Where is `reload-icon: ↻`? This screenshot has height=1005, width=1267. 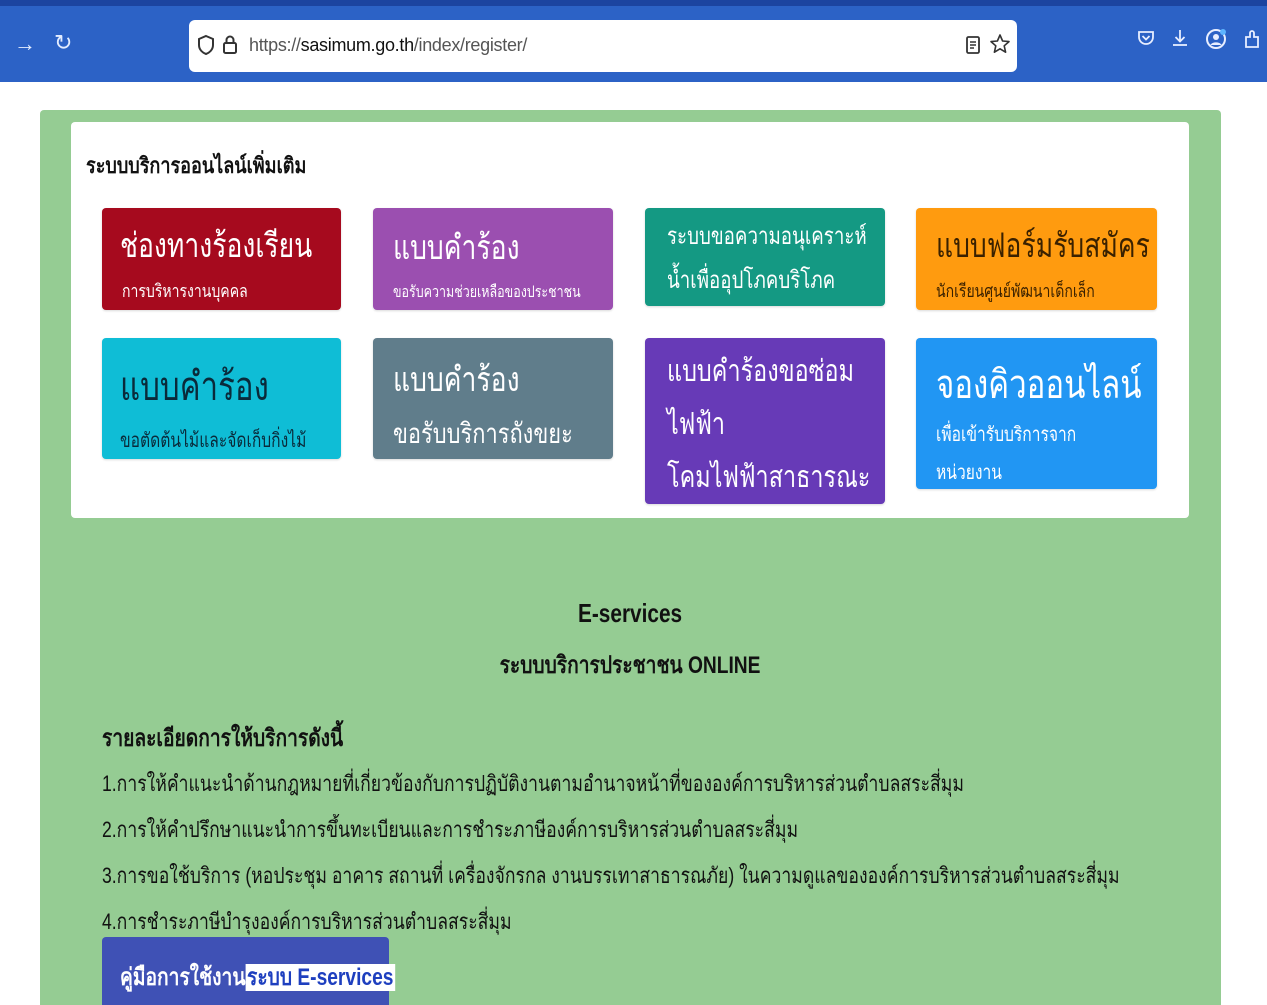 reload-icon: ↻ is located at coordinates (63, 43).